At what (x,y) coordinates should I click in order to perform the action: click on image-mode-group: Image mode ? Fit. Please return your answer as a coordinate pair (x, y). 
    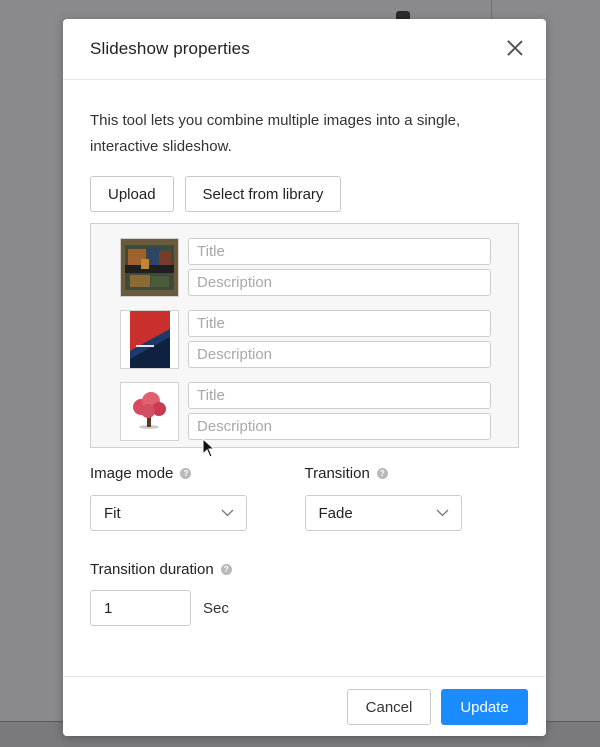
    Looking at the image, I should click on (197, 497).